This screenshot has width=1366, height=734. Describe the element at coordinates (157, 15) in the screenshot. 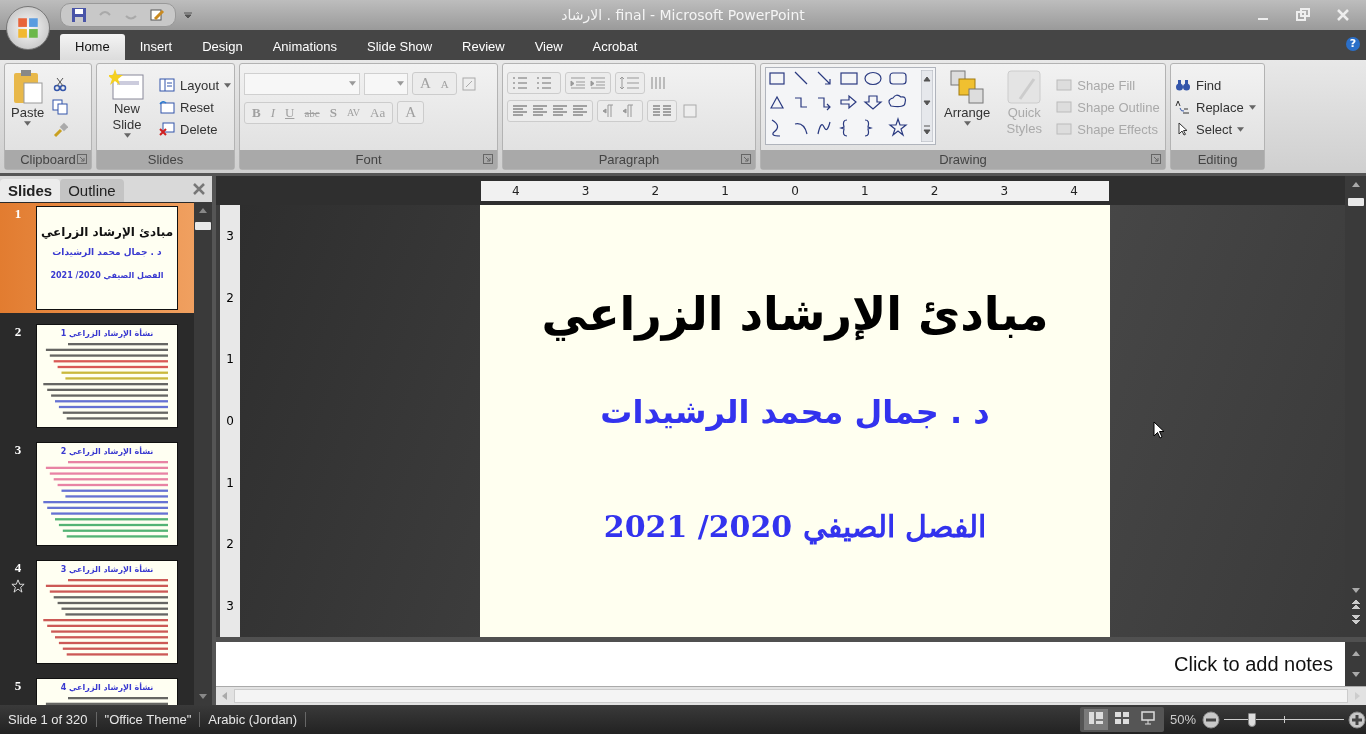

I see `format-painter-icon` at that location.